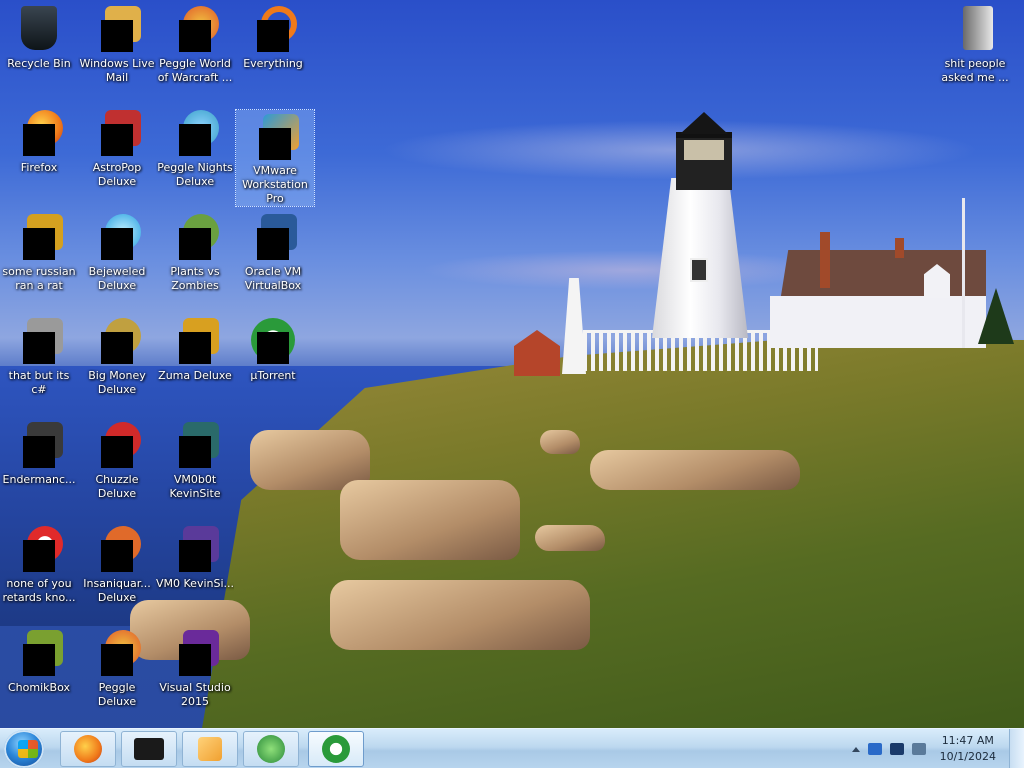  Describe the element at coordinates (699, 270) in the screenshot. I see `wallpaper-lighthouse-window` at that location.